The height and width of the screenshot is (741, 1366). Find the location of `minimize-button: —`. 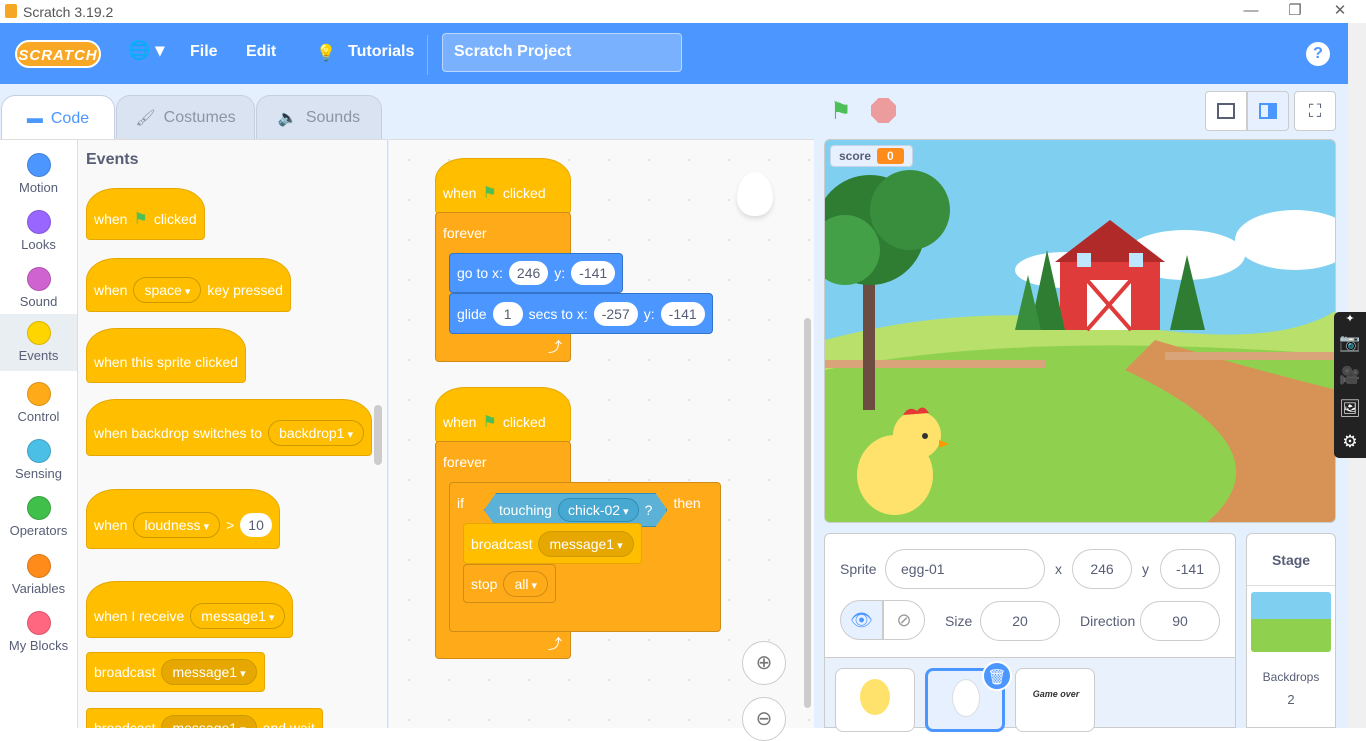

minimize-button: — is located at coordinates (1251, 11).